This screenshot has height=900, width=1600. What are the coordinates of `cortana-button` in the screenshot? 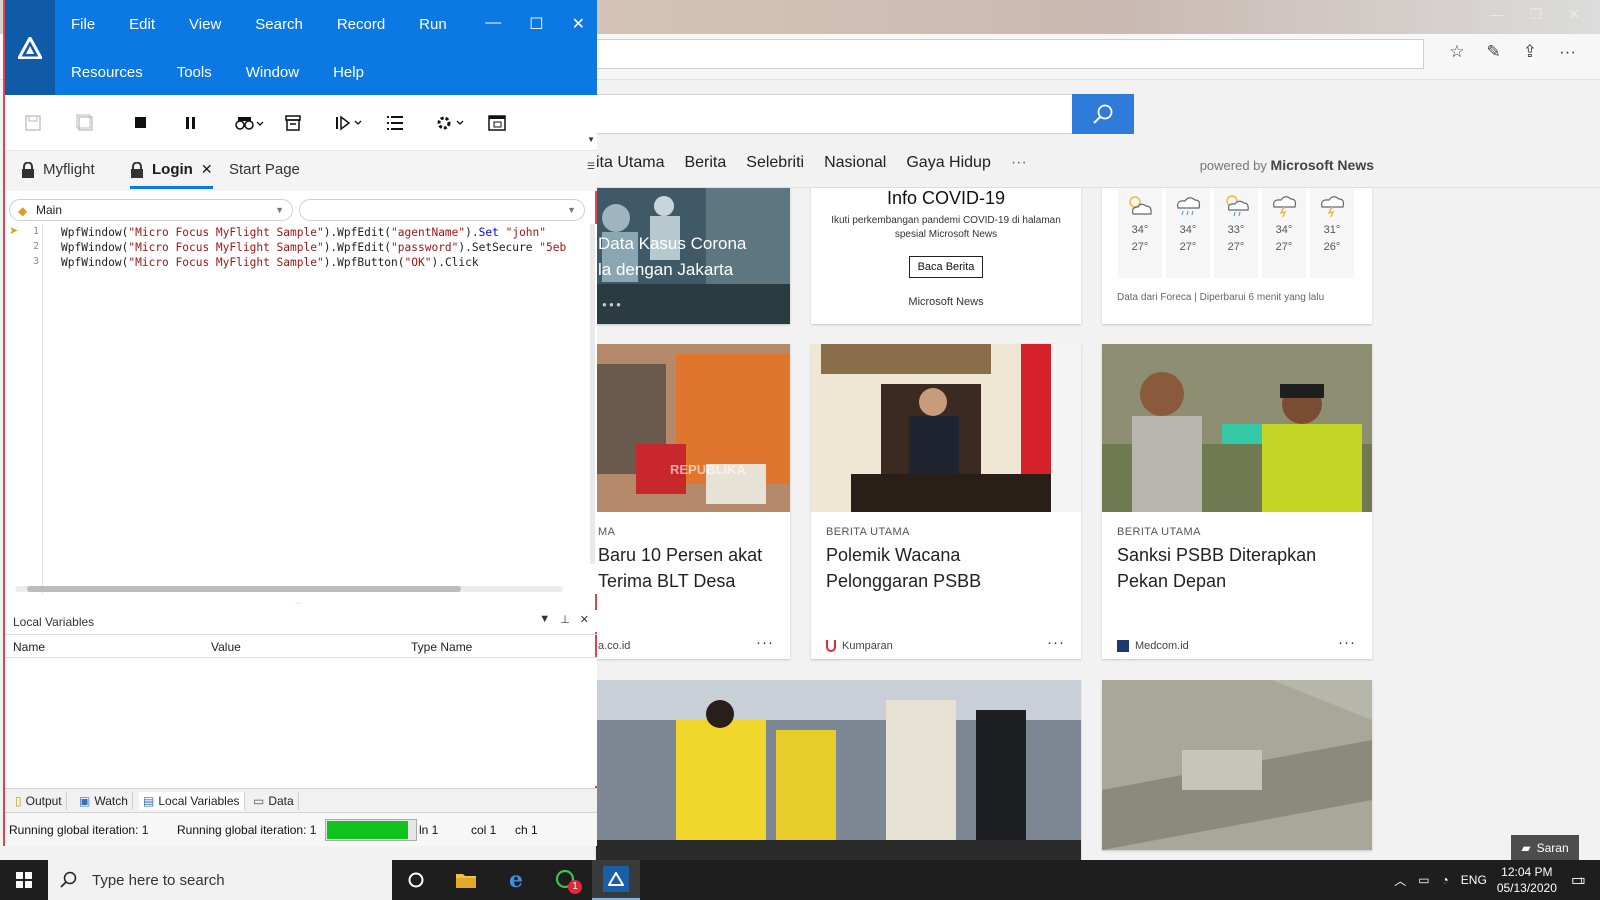 It's located at (416, 880).